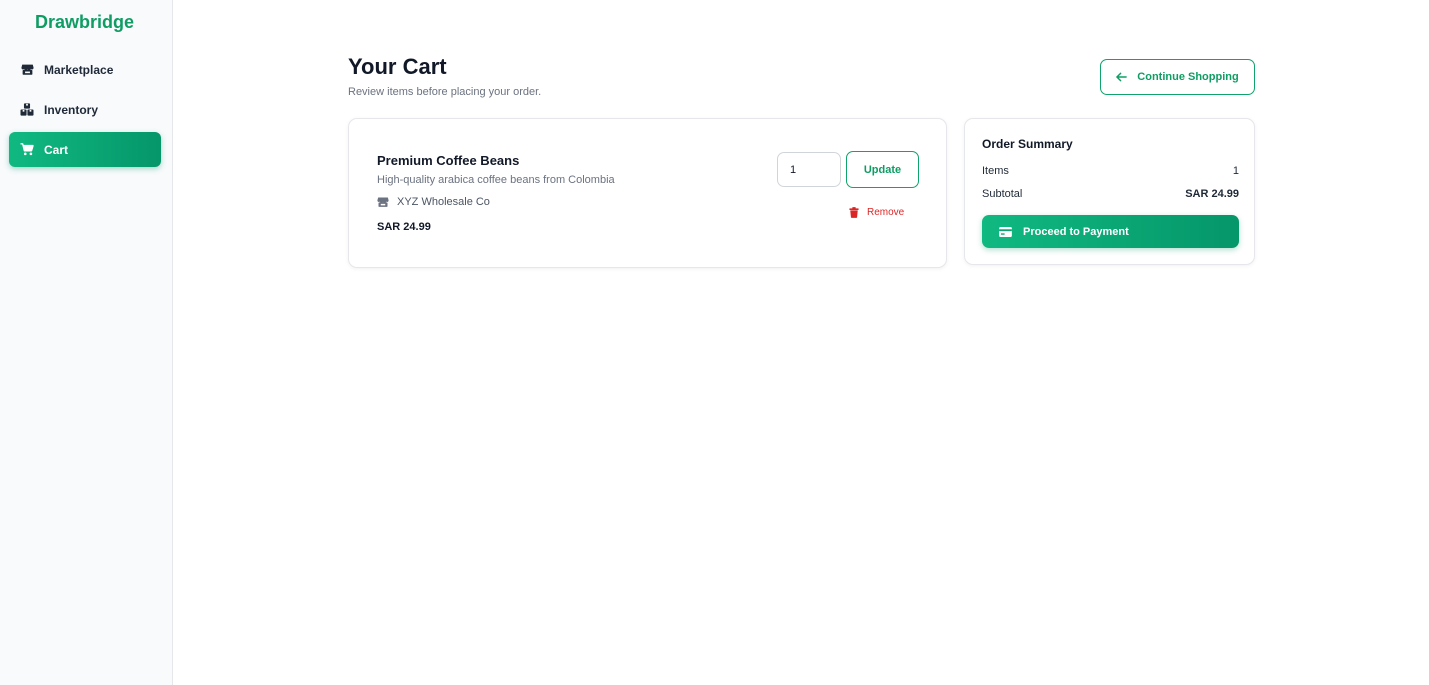 This screenshot has height=685, width=1429. What do you see at coordinates (995, 171) in the screenshot?
I see `summary-items-label: Items` at bounding box center [995, 171].